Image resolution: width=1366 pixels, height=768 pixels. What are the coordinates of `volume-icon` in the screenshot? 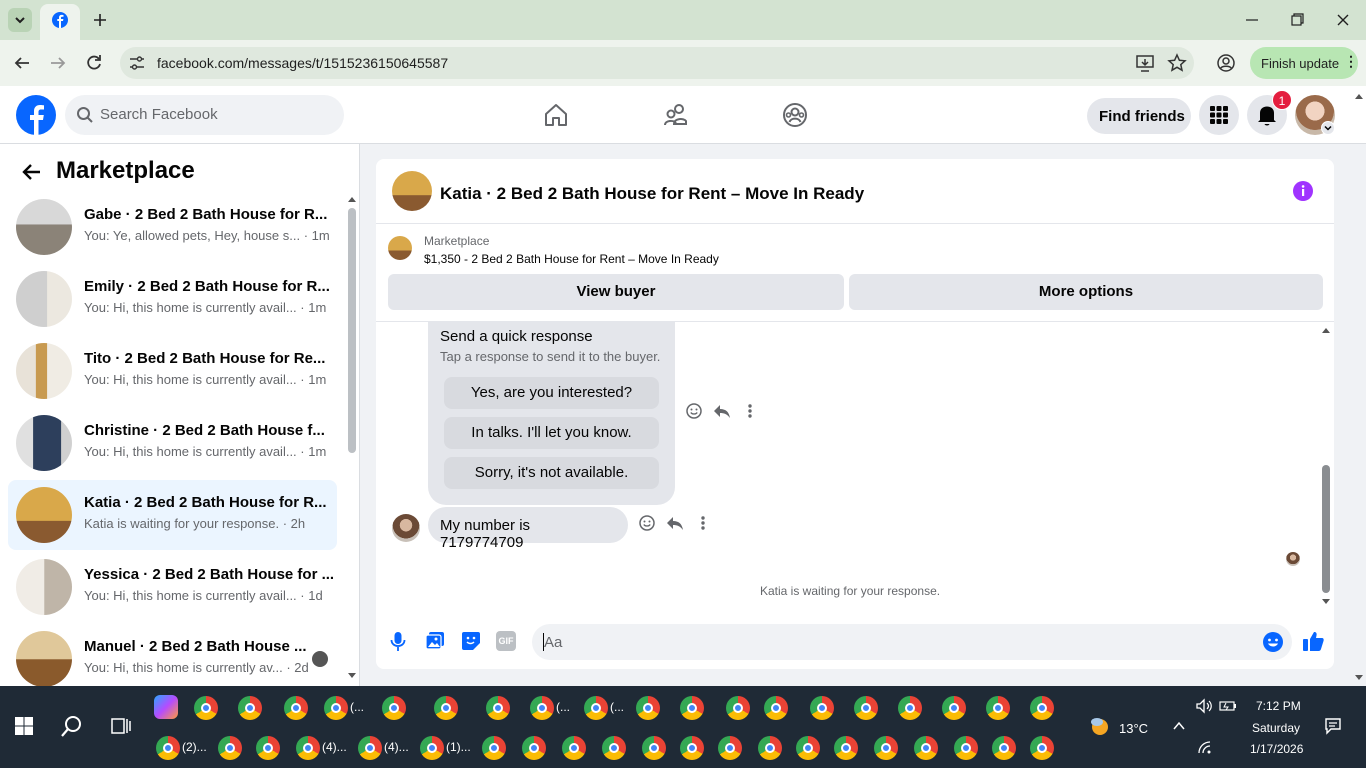 It's located at (1204, 706).